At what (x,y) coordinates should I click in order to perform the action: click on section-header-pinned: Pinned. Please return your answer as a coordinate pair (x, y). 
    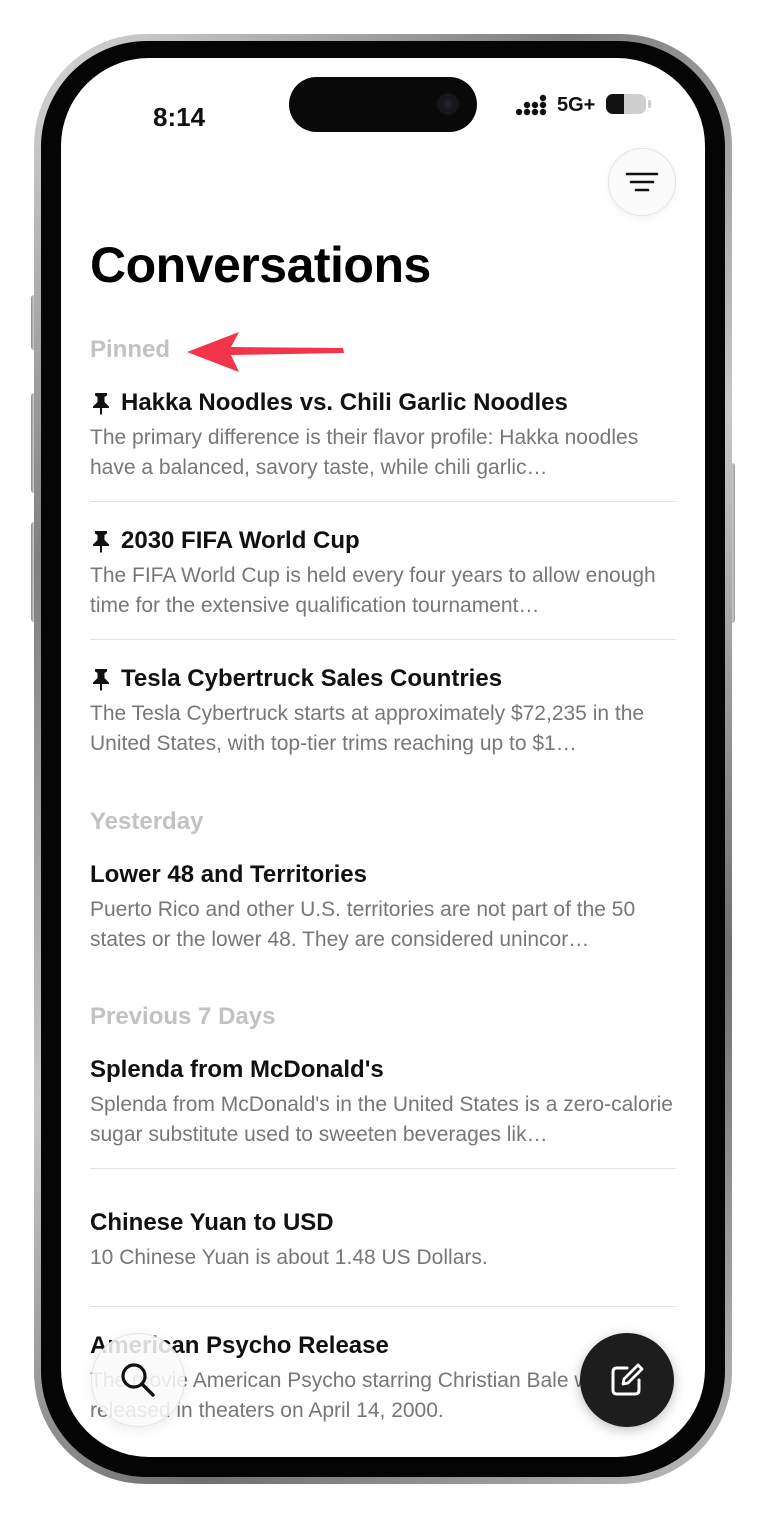
    Looking at the image, I should click on (130, 349).